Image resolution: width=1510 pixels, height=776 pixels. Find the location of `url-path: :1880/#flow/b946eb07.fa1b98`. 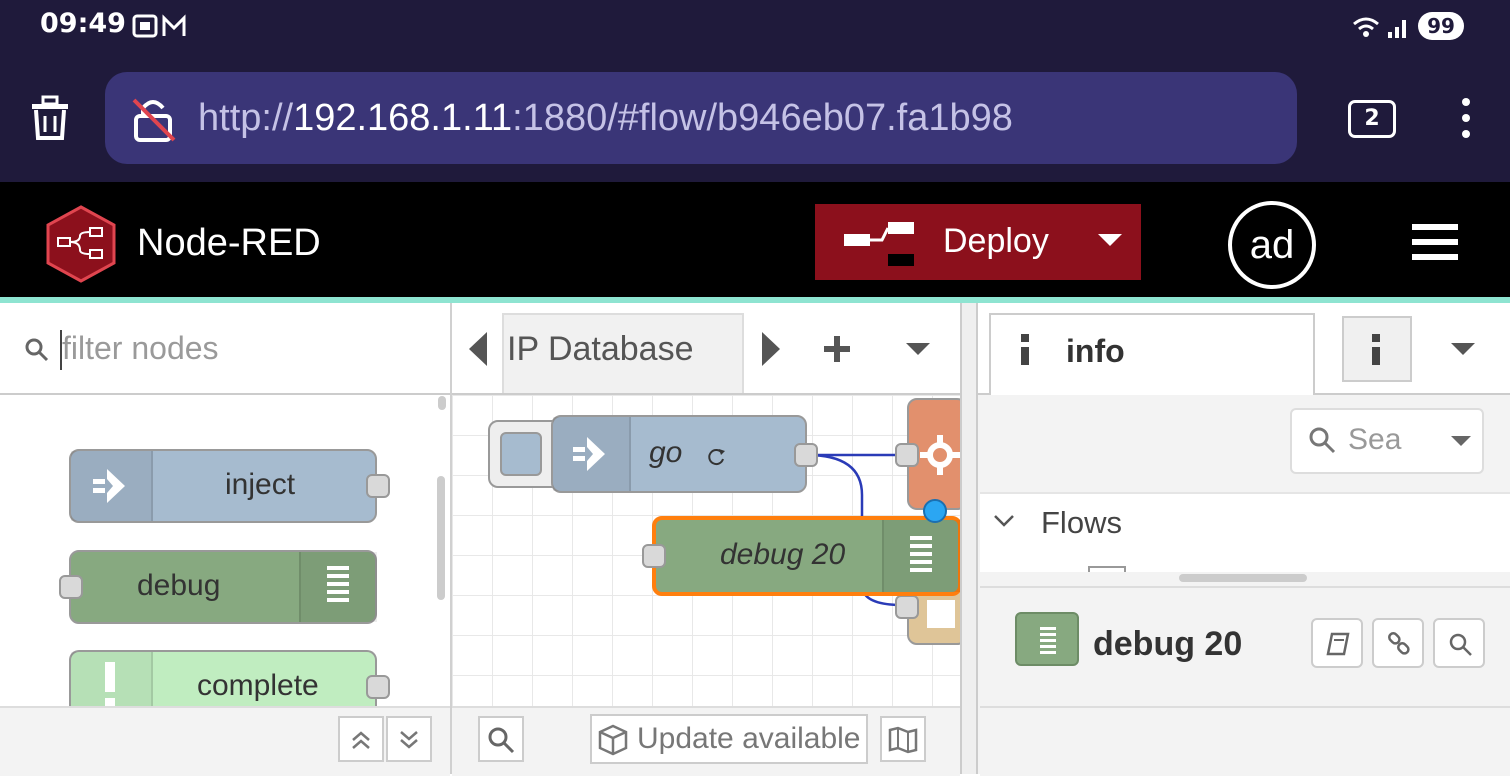

url-path: :1880/#flow/b946eb07.fa1b98 is located at coordinates (762, 118).